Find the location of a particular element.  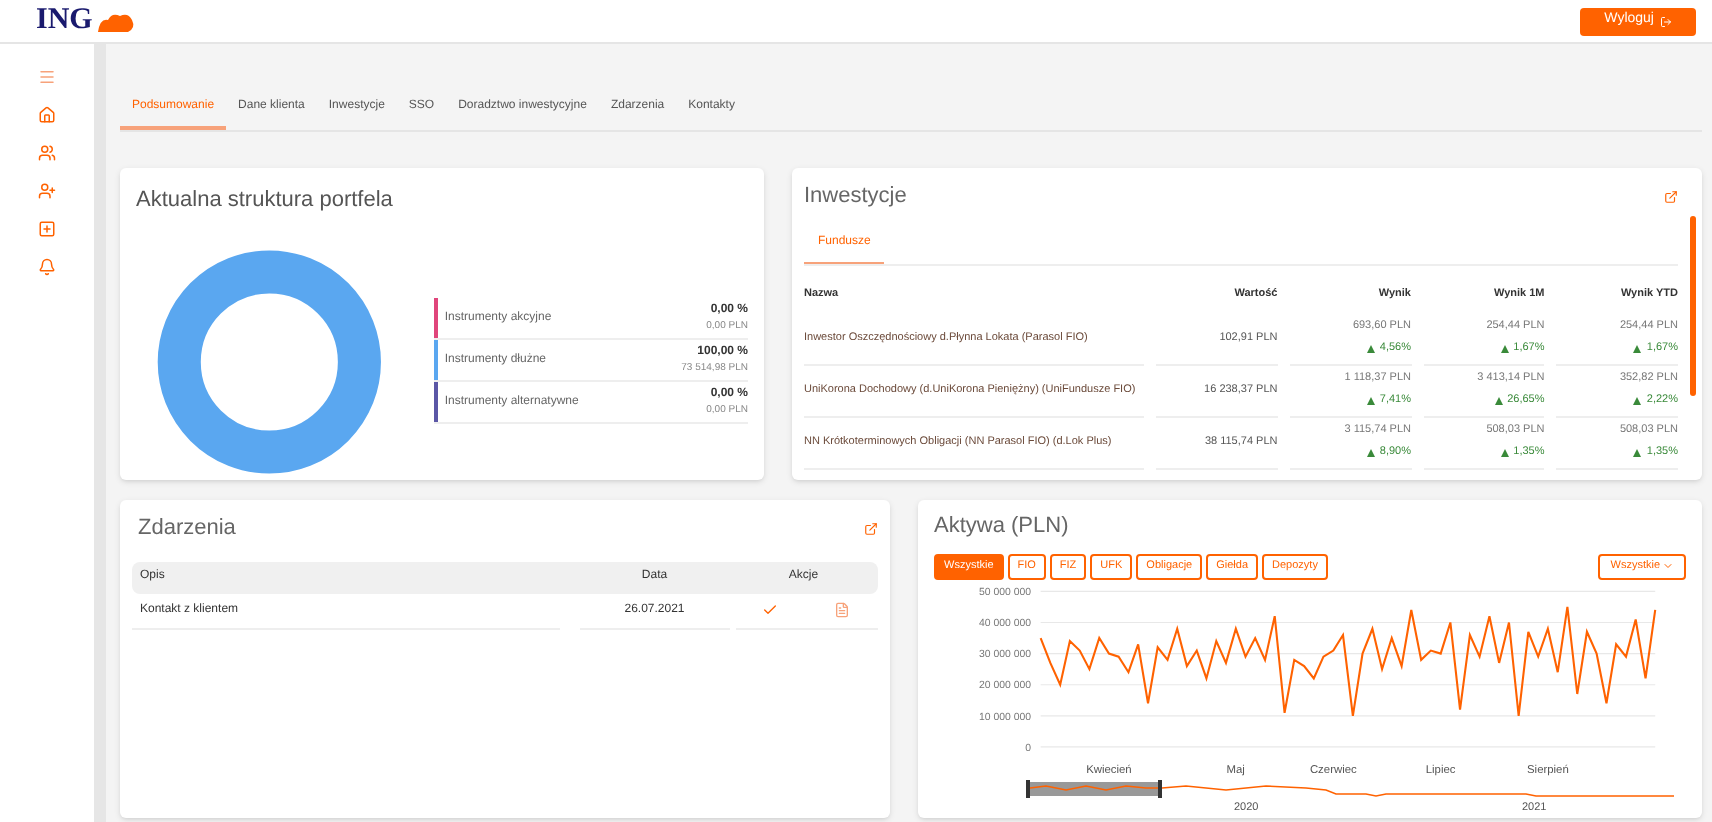

scrollbar-thumb is located at coordinates (1693, 306).